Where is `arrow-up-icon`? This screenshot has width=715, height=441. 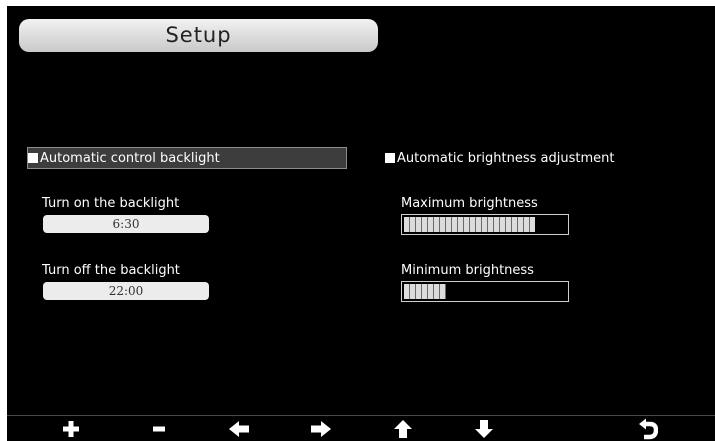 arrow-up-icon is located at coordinates (403, 429).